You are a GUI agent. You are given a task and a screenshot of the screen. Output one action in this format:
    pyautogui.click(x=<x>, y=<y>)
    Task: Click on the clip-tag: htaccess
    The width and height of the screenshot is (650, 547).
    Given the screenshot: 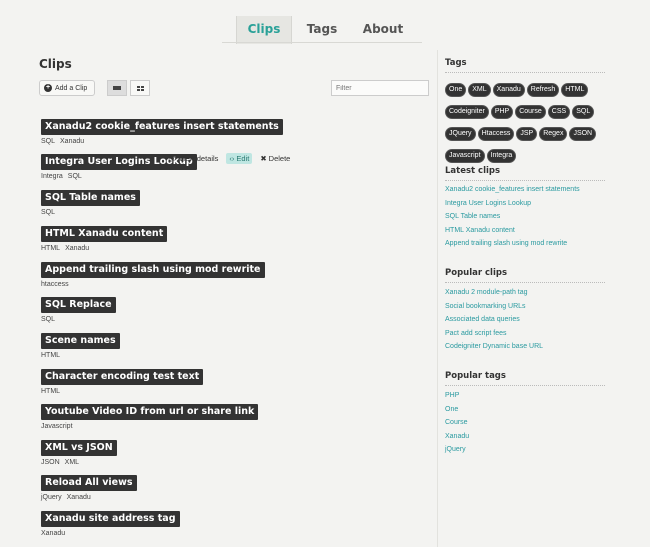 What is the action you would take?
    pyautogui.click(x=55, y=284)
    